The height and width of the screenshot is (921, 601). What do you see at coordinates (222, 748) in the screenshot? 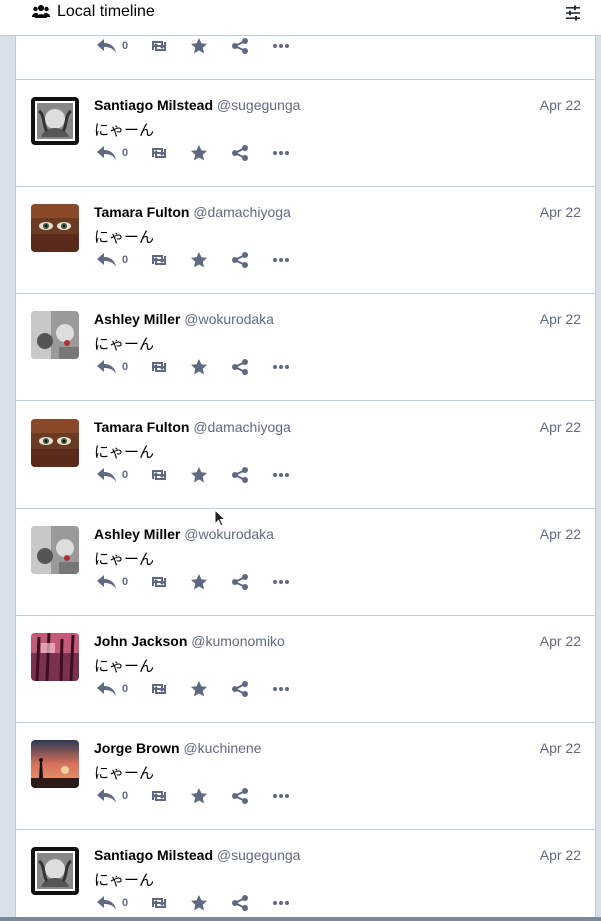
I see `account-handle: @kuchinene` at bounding box center [222, 748].